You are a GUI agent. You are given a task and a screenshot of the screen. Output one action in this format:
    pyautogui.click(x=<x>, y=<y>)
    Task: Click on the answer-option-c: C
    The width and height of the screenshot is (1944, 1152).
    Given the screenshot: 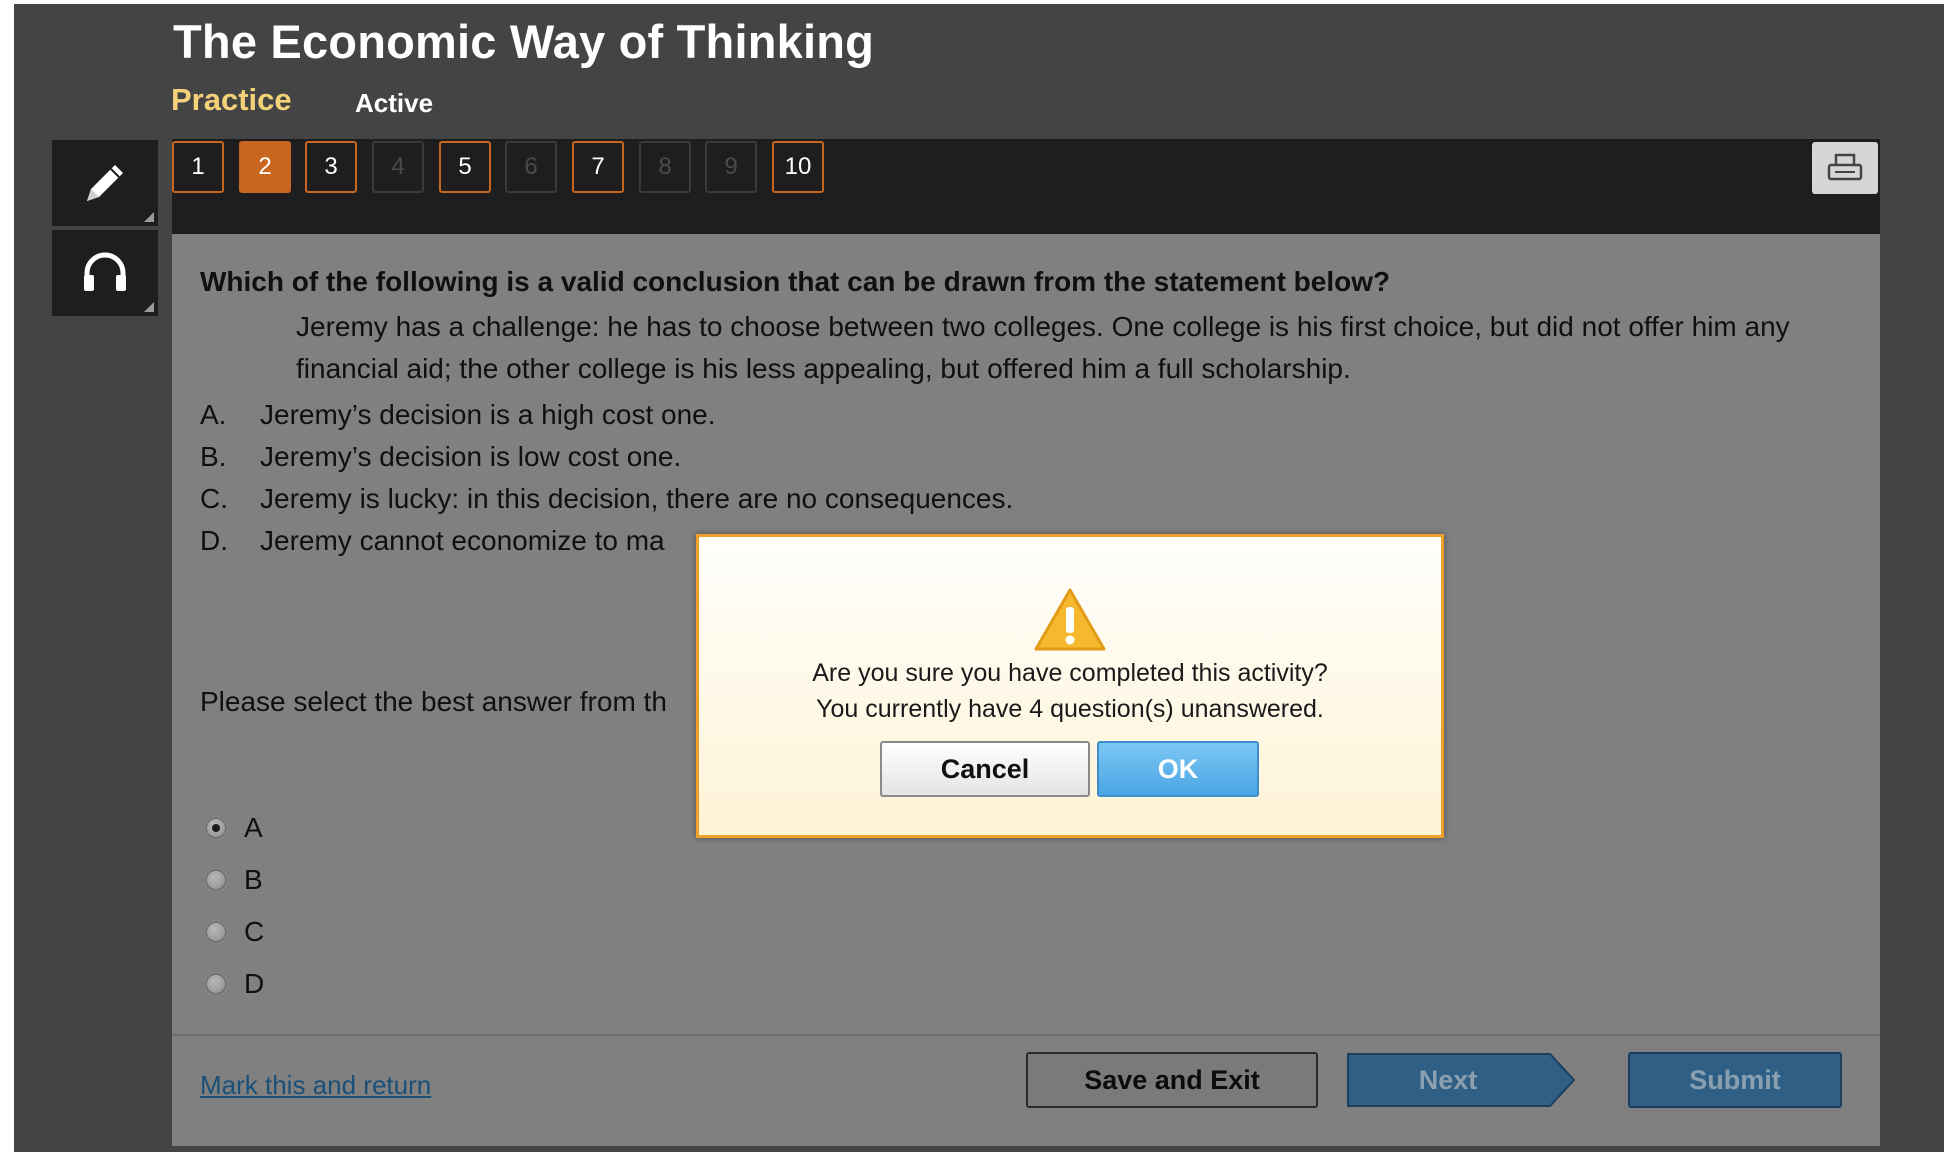 What is the action you would take?
    pyautogui.click(x=235, y=932)
    